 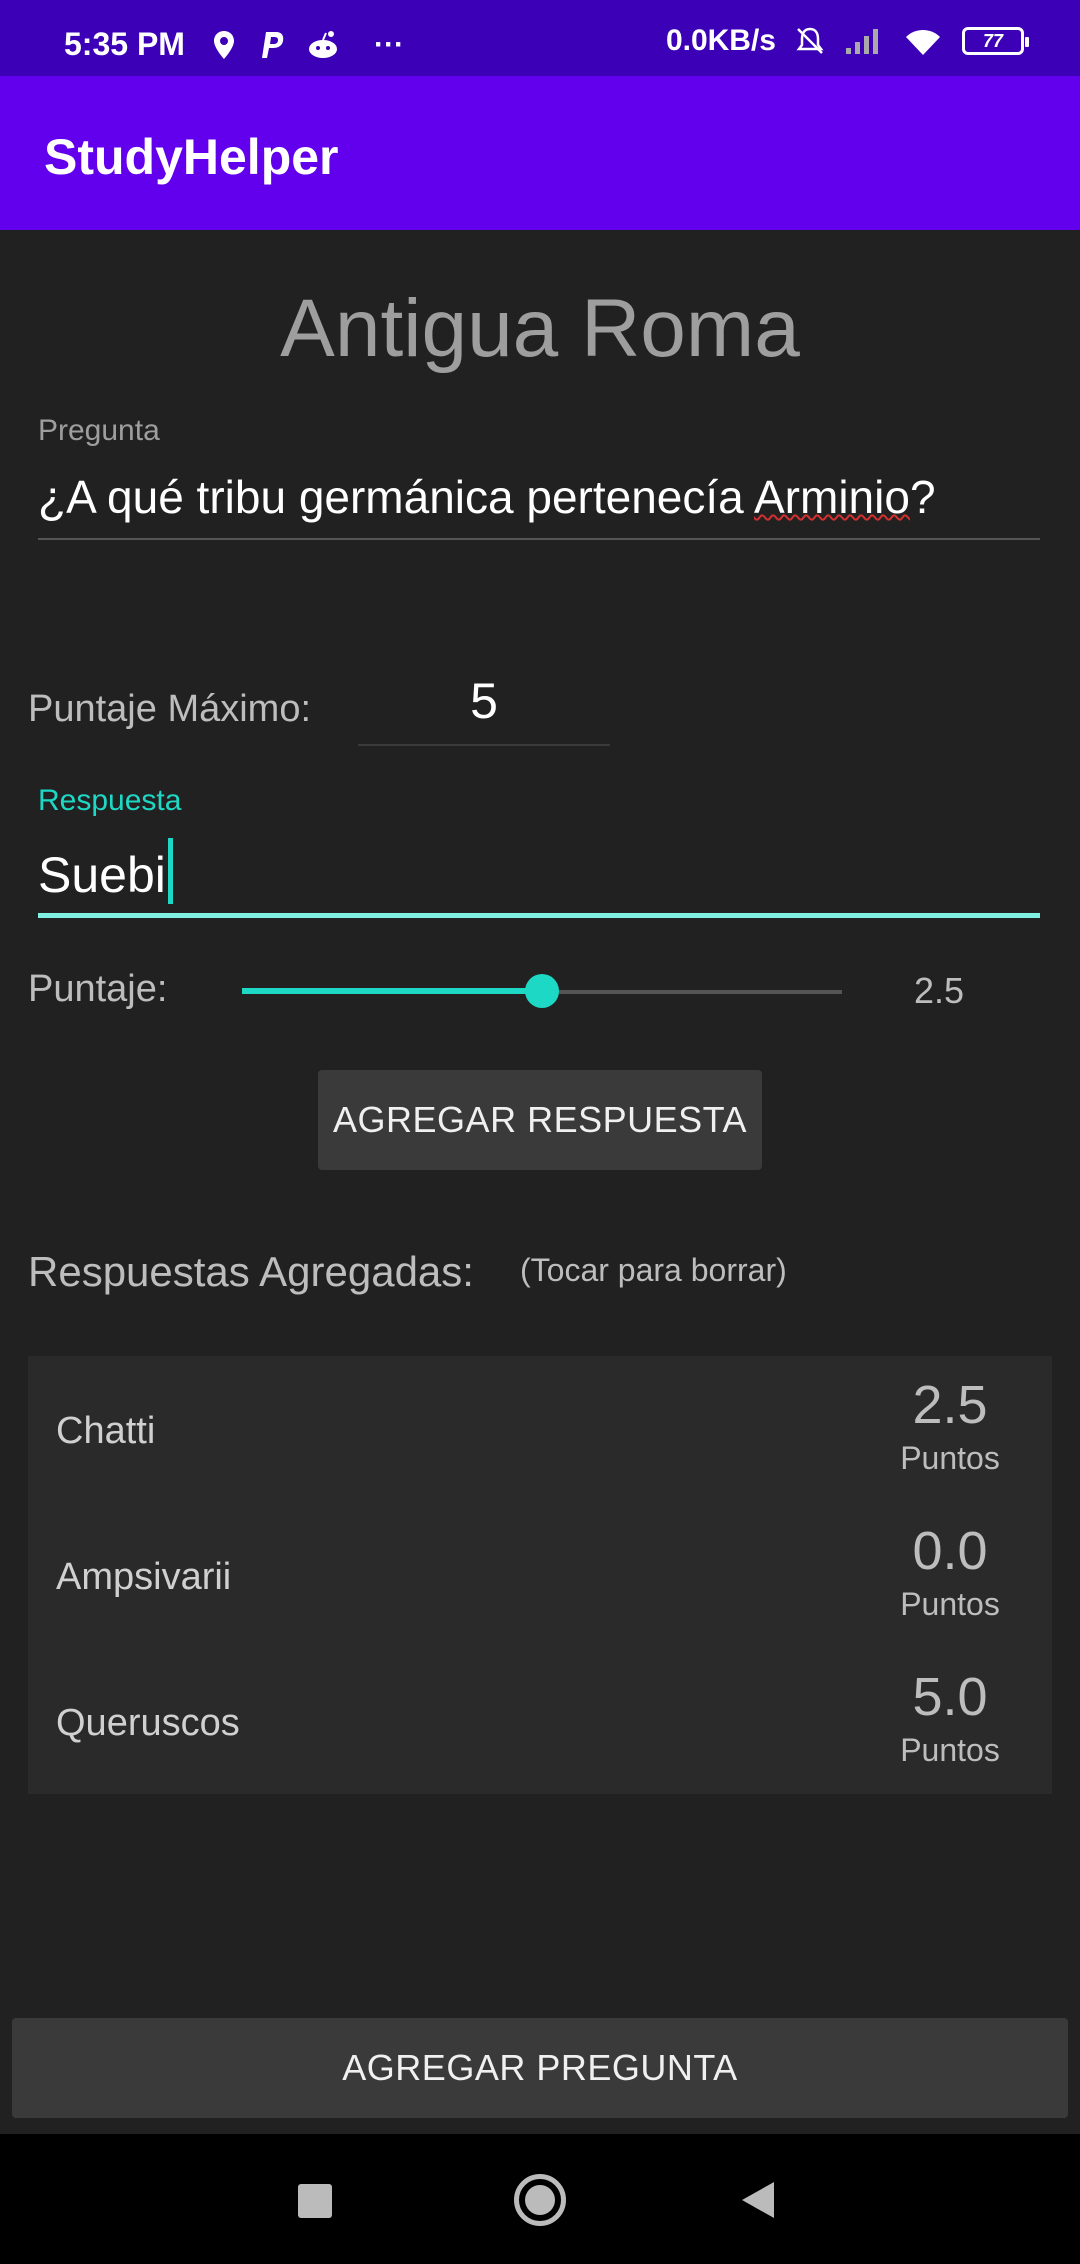 I want to click on status-time: 5:35 PM, so click(x=124, y=44).